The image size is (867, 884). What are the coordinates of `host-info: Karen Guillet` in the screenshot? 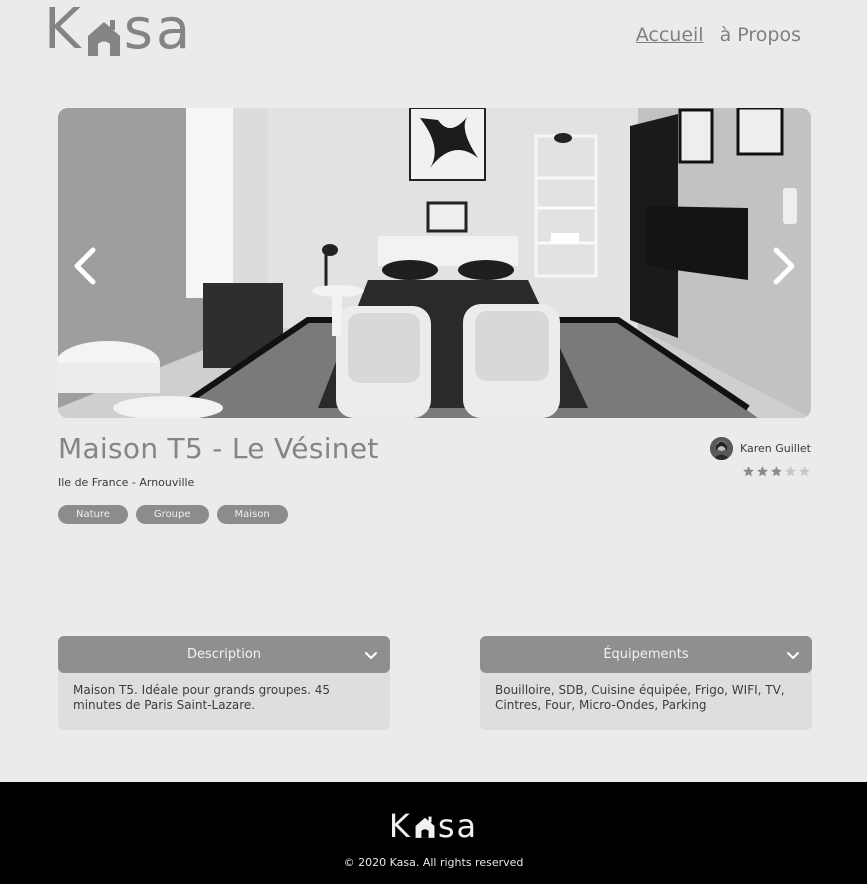 It's located at (760, 448).